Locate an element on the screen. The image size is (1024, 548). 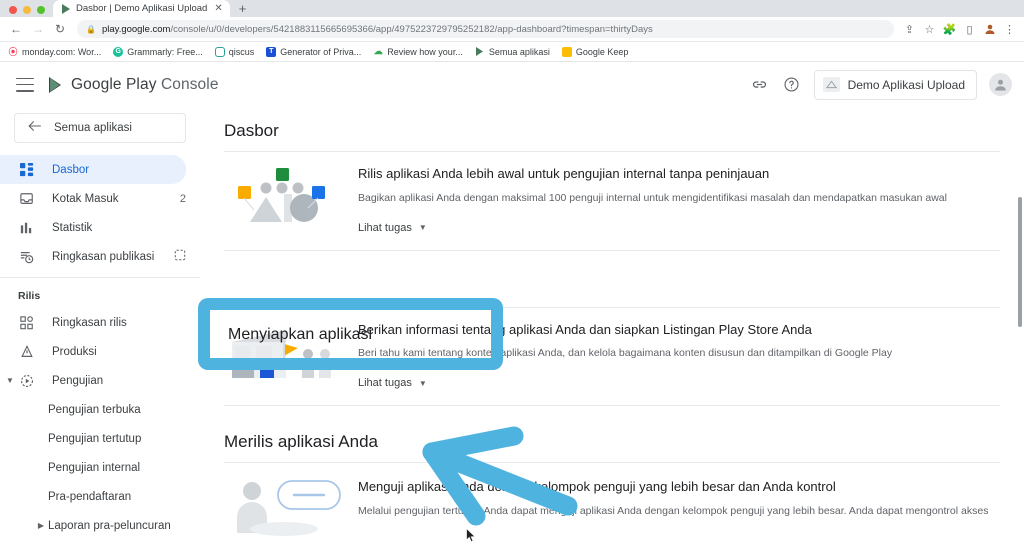
mouse-cursor is located at coordinates (471, 537).